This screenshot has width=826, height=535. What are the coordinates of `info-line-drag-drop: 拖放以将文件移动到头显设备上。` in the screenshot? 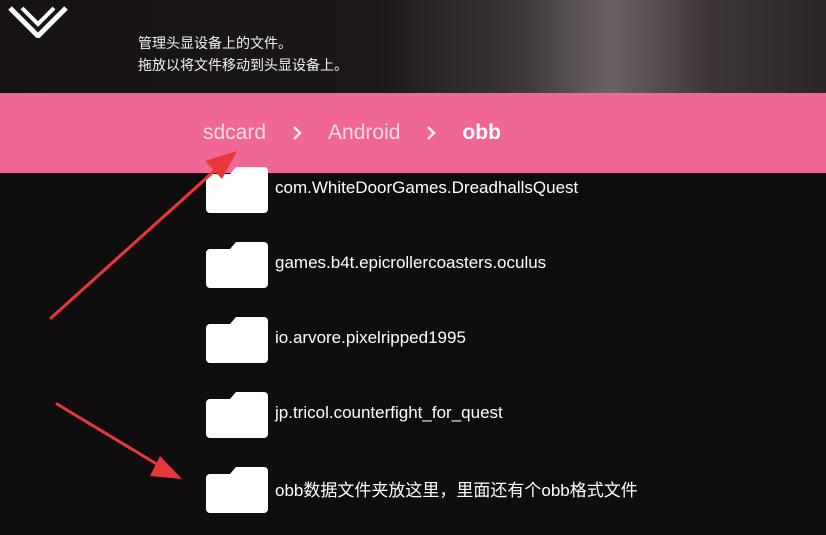 It's located at (243, 66).